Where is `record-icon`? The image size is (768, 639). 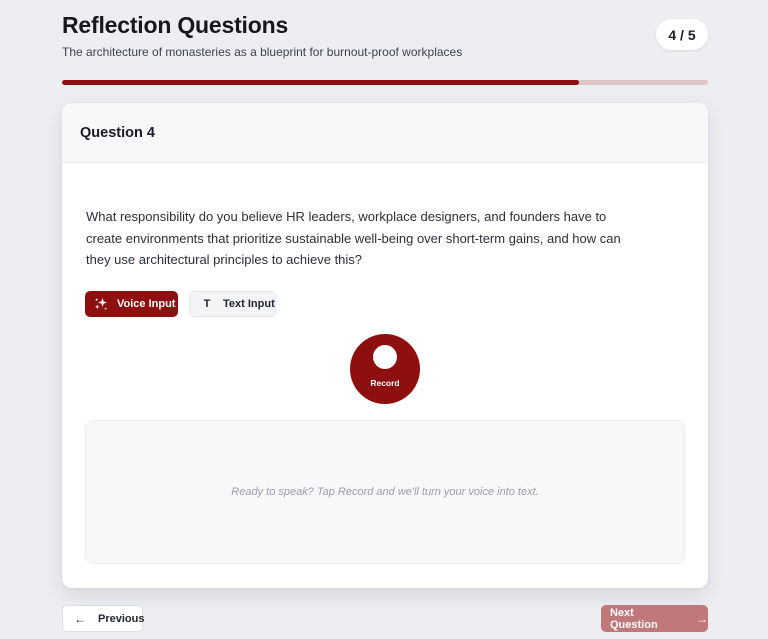
record-icon is located at coordinates (385, 357).